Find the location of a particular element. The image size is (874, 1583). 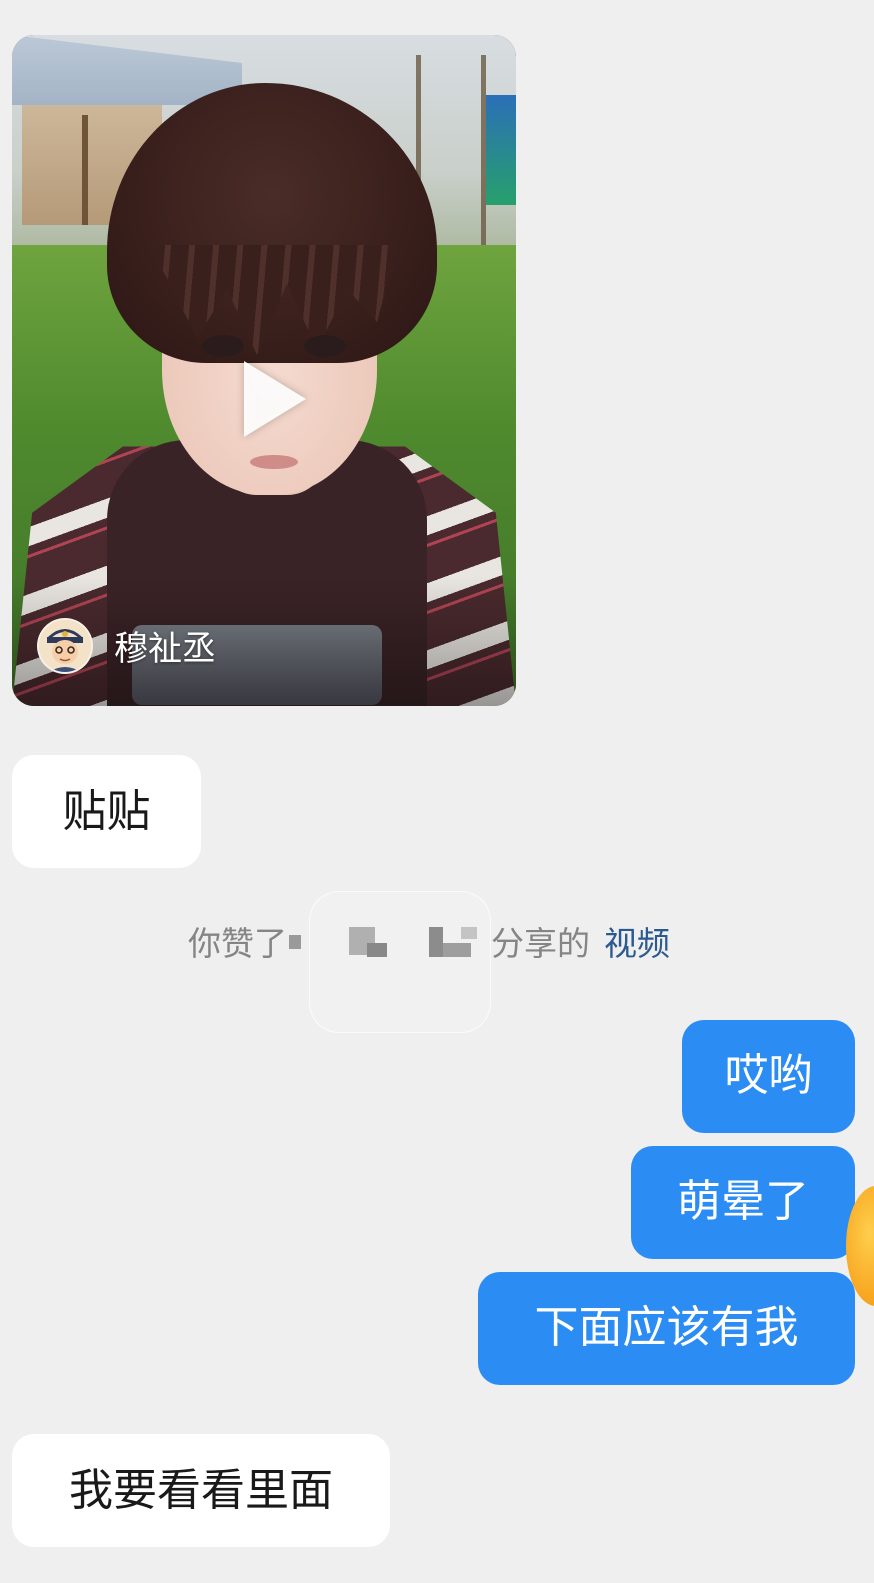

message-bubble-outgoing: 下面应该有我 is located at coordinates (666, 1328).